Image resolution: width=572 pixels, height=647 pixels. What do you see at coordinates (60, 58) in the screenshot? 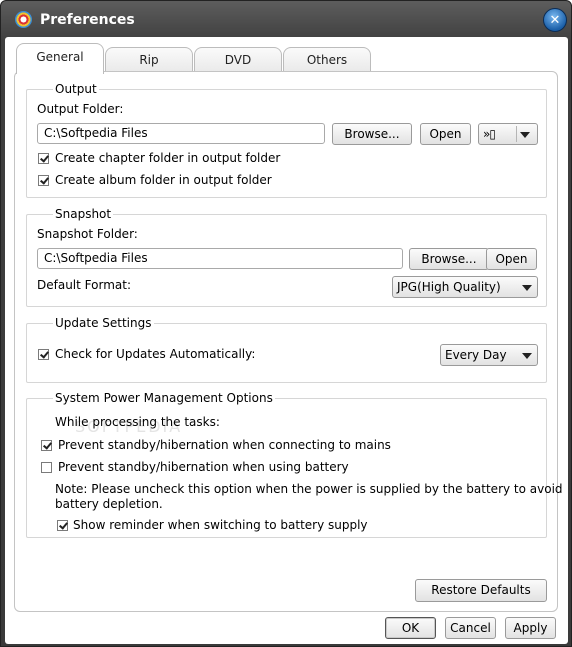
I see `tab-general: General` at bounding box center [60, 58].